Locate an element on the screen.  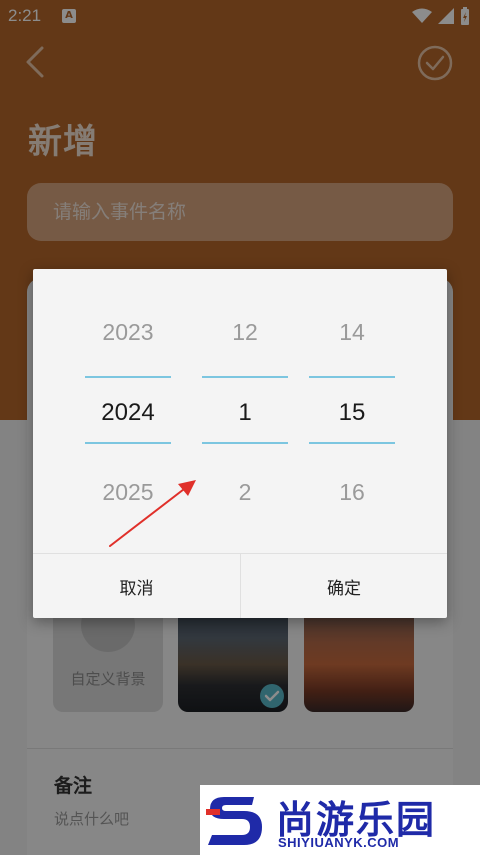
cancel-button: 取消 is located at coordinates (136, 586).